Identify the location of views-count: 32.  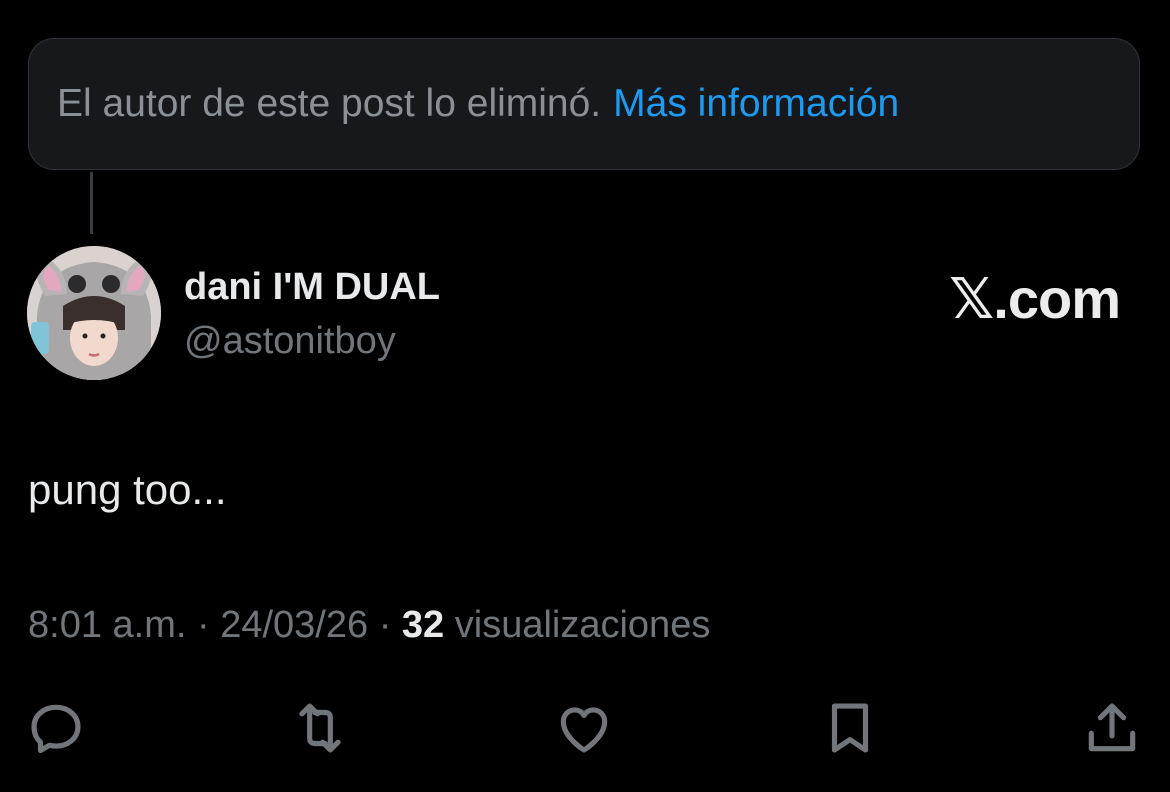
(423, 625).